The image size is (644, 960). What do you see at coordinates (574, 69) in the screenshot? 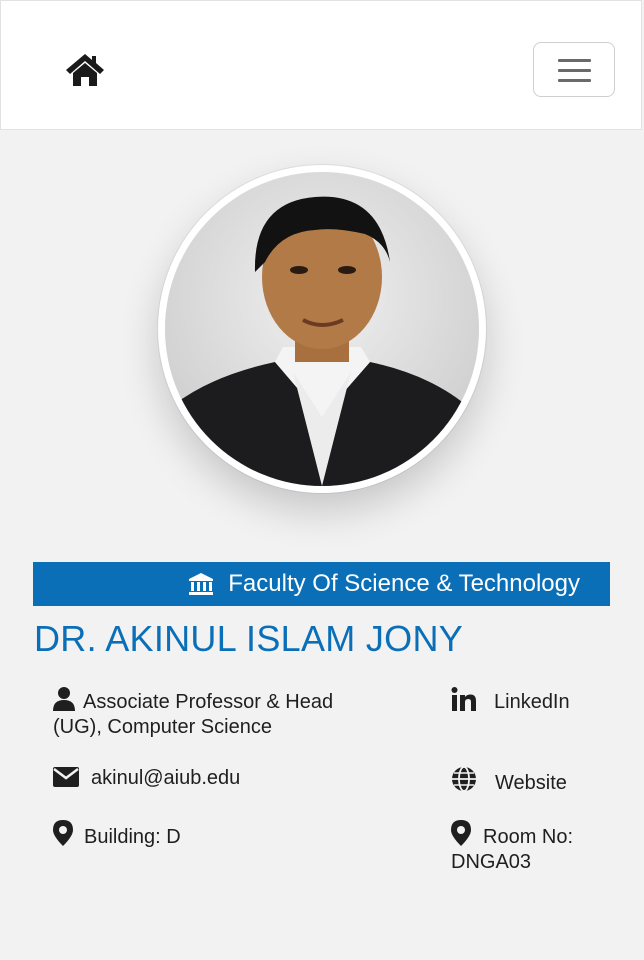
I see `menu-toggle-button` at bounding box center [574, 69].